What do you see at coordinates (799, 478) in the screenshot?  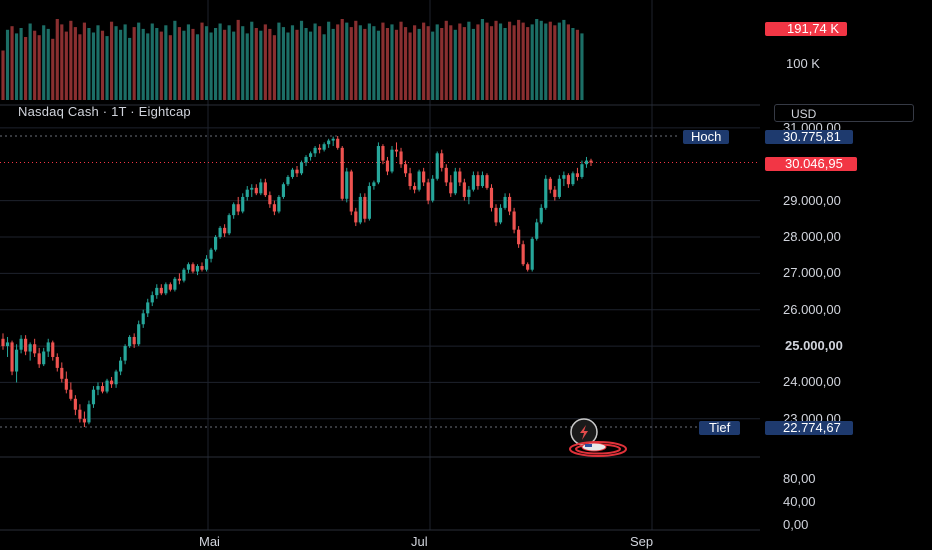 I see `indicator-tick: 80,00` at bounding box center [799, 478].